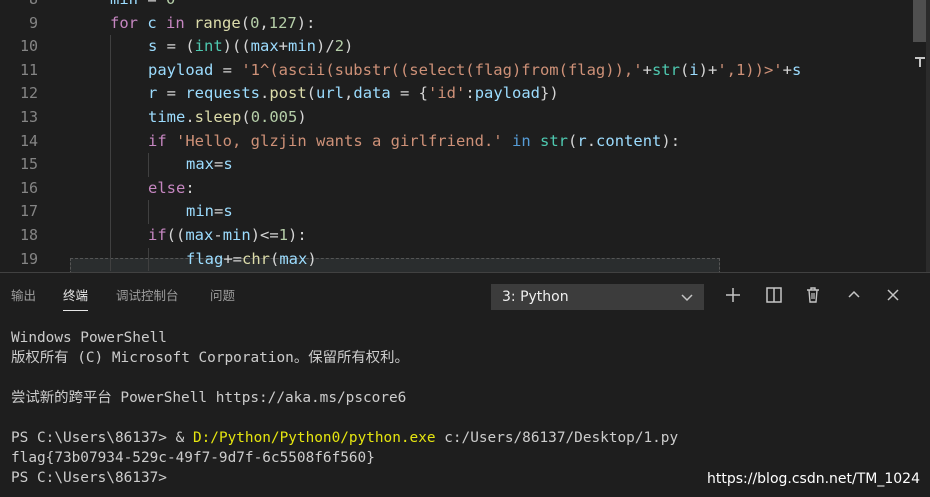  Describe the element at coordinates (314, 438) in the screenshot. I see `python-exe-path: D:/Python/Python0/python.exe` at that location.